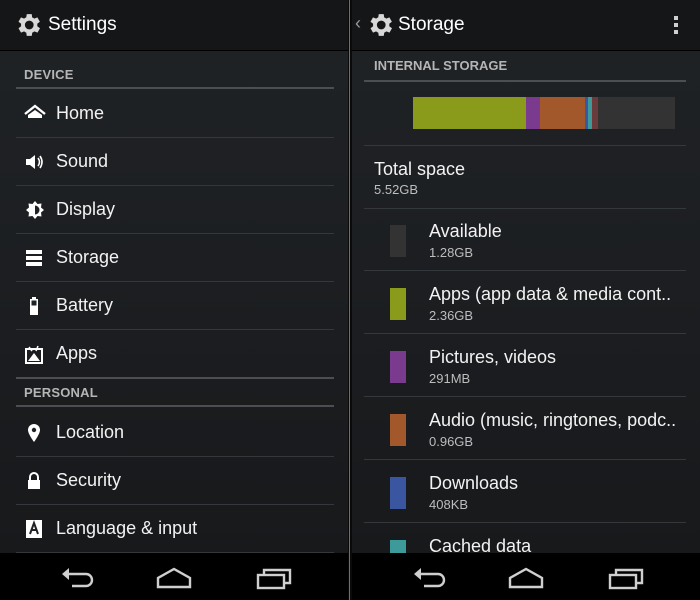 The height and width of the screenshot is (600, 700). What do you see at coordinates (175, 210) in the screenshot?
I see `settings-item-display: Display` at bounding box center [175, 210].